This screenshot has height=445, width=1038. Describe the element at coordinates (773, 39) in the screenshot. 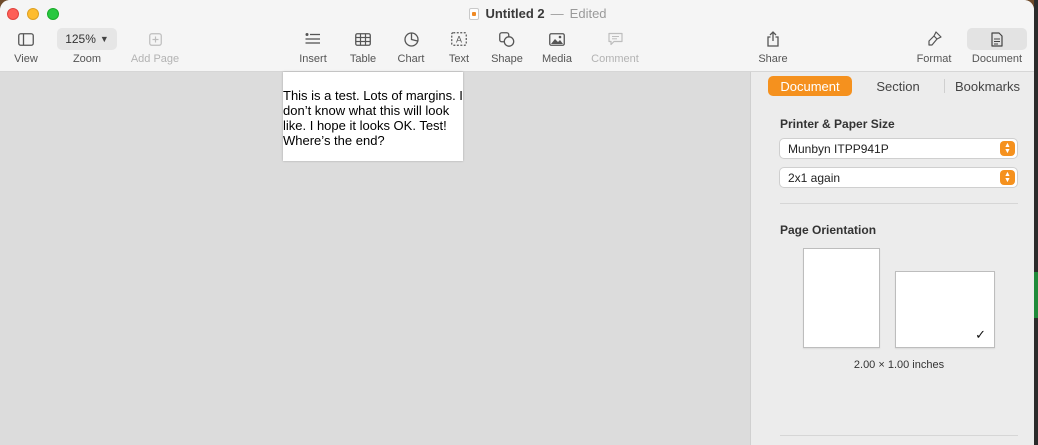

I see `share-icon` at that location.